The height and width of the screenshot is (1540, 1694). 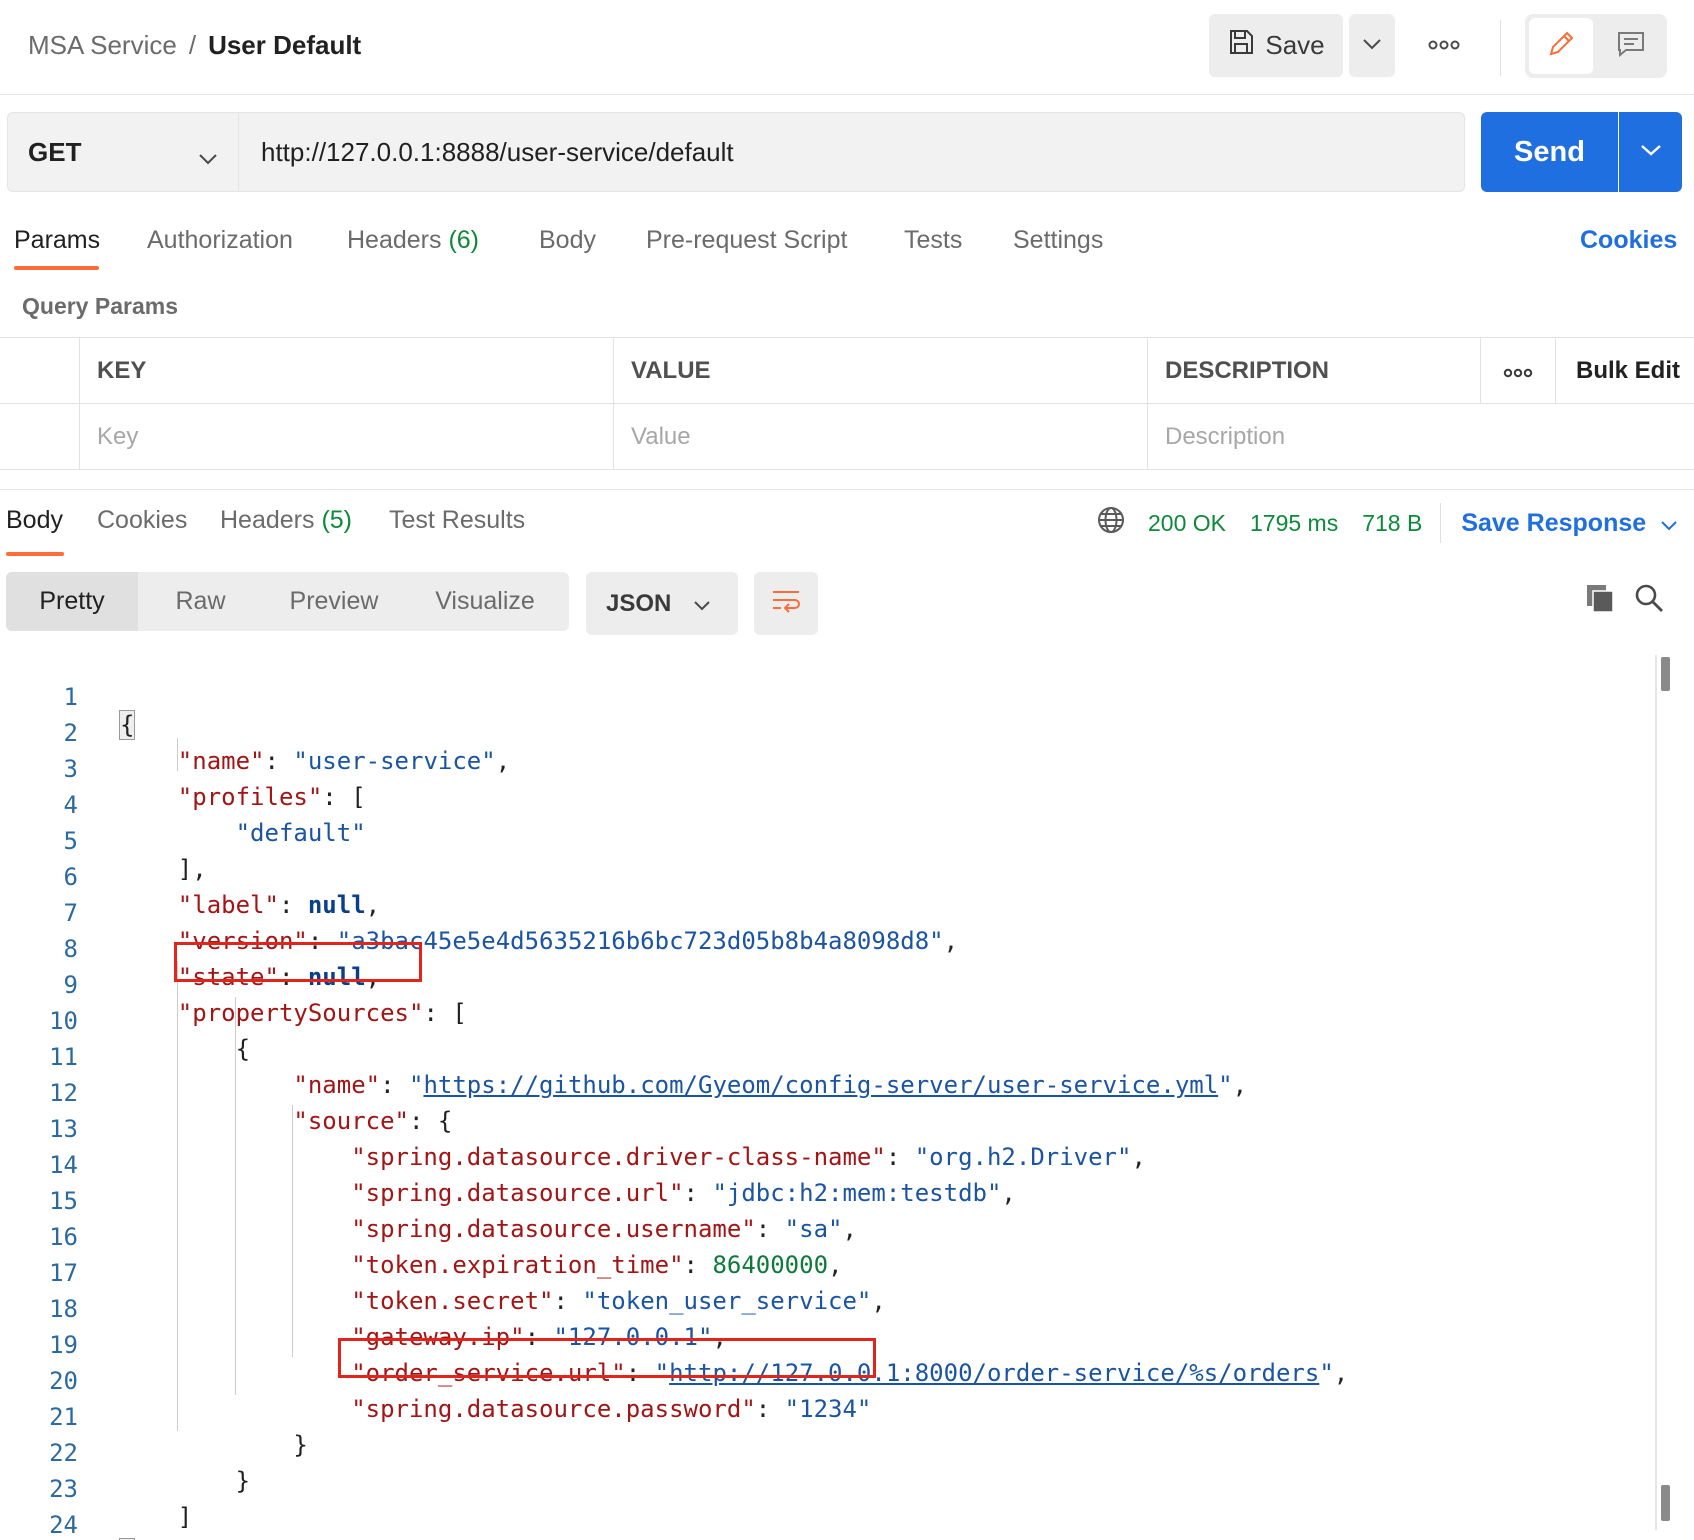 I want to click on method-value: GET, so click(x=55, y=151).